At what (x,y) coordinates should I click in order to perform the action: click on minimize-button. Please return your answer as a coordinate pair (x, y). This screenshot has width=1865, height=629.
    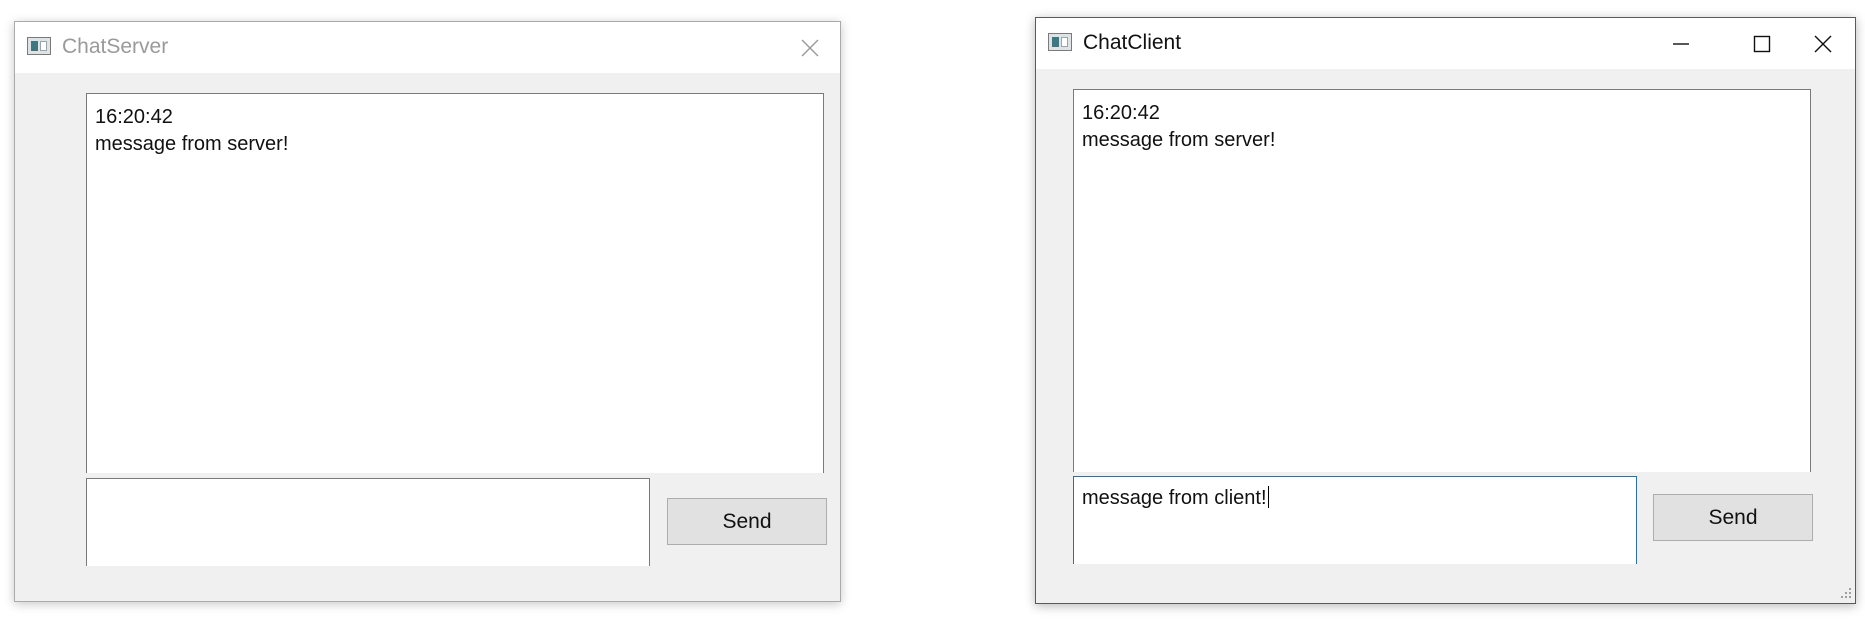
    Looking at the image, I should click on (1681, 43).